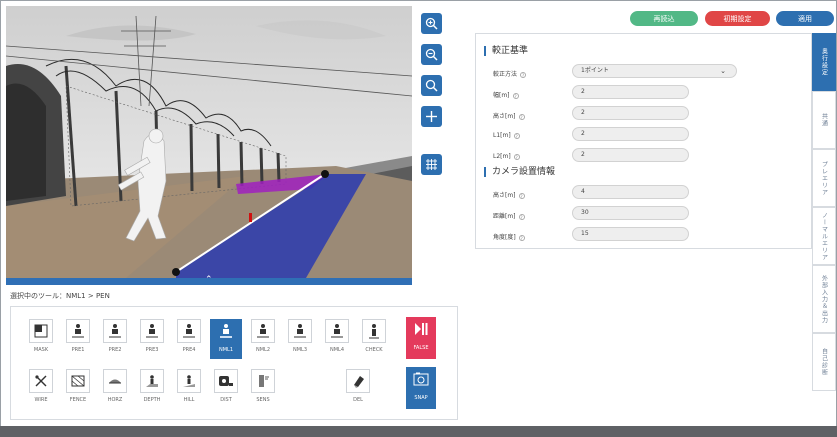 Image resolution: width=837 pixels, height=437 pixels. What do you see at coordinates (263, 339) in the screenshot?
I see `tool-nml2: NML2` at bounding box center [263, 339].